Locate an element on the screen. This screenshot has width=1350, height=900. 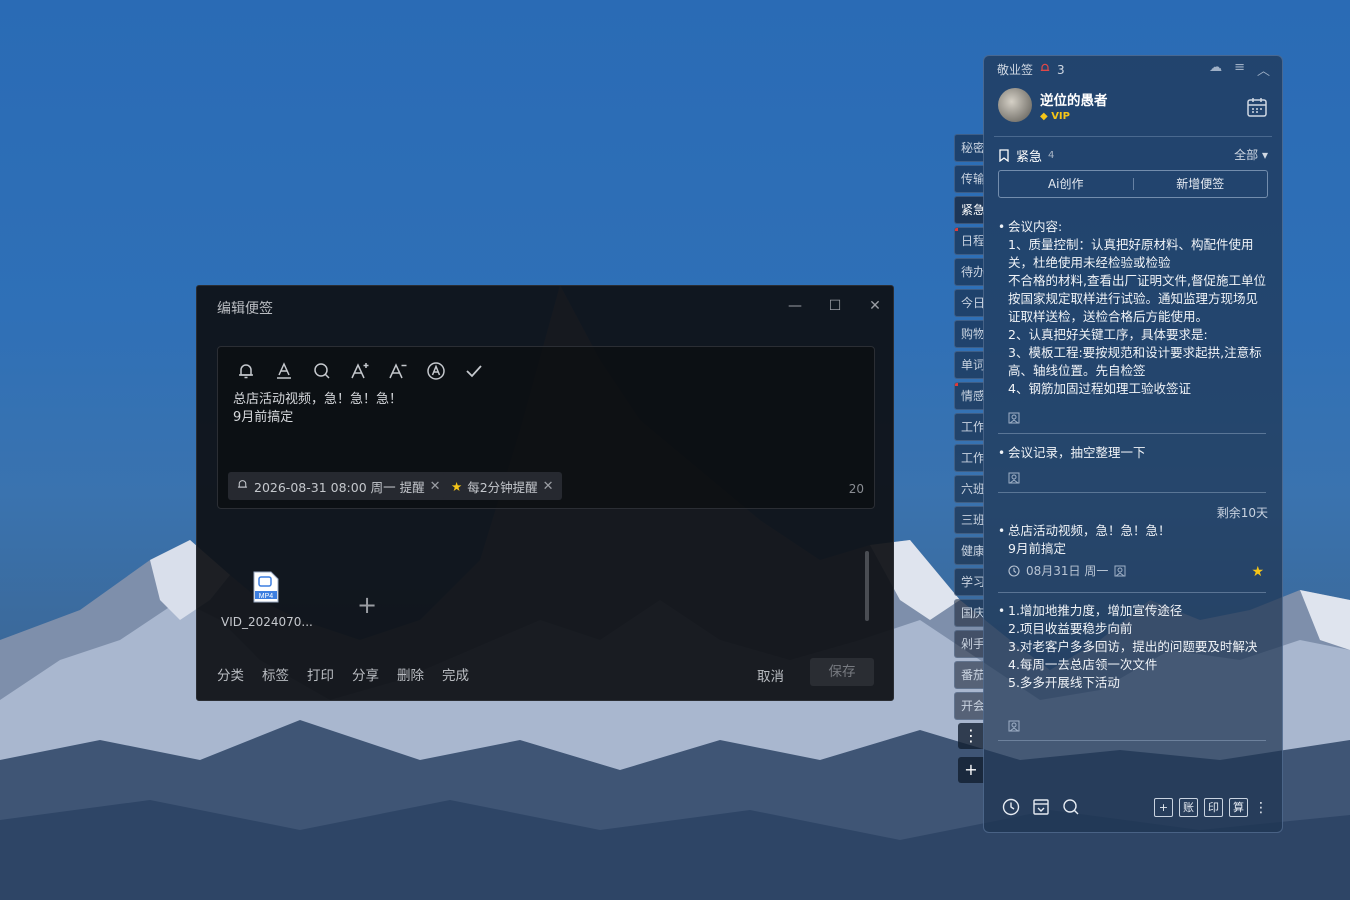
tab-class-3: 三班 is located at coordinates (969, 520).